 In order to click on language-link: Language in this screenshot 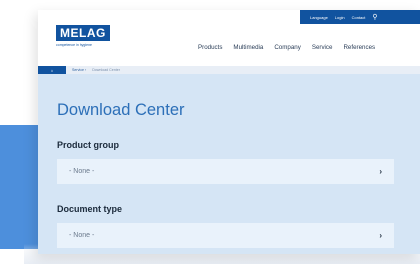, I will do `click(319, 17)`.